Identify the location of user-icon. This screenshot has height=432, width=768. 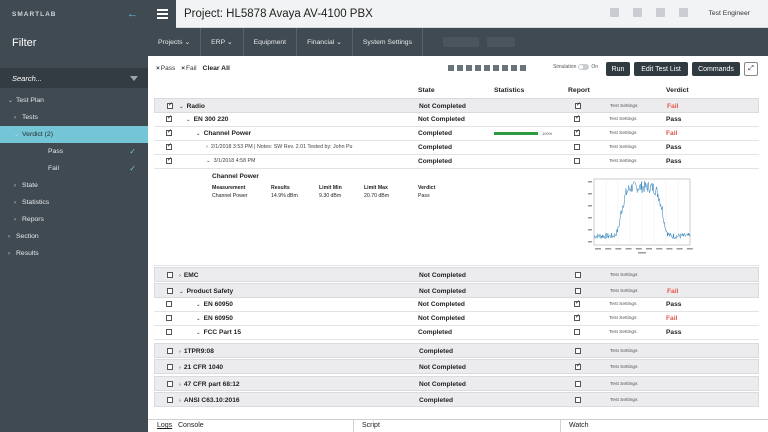
(683, 12).